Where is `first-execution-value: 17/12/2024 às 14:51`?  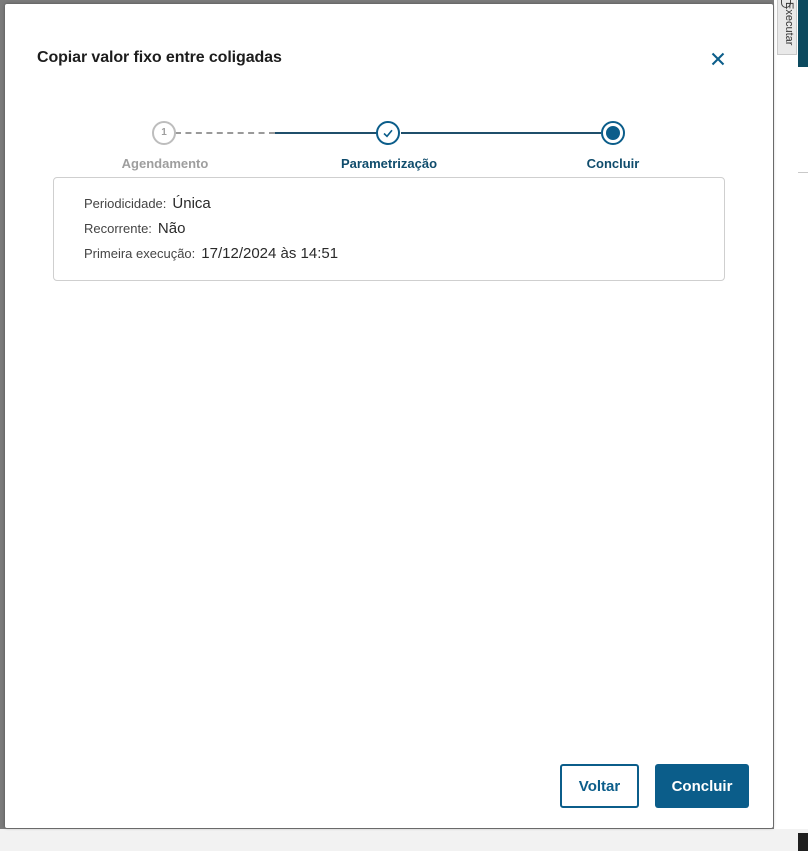
first-execution-value: 17/12/2024 às 14:51 is located at coordinates (270, 253).